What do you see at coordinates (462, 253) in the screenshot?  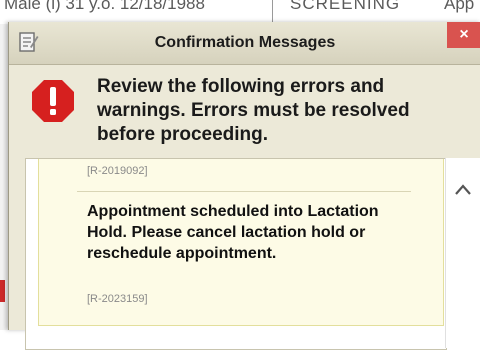 I see `list-scrollbar` at bounding box center [462, 253].